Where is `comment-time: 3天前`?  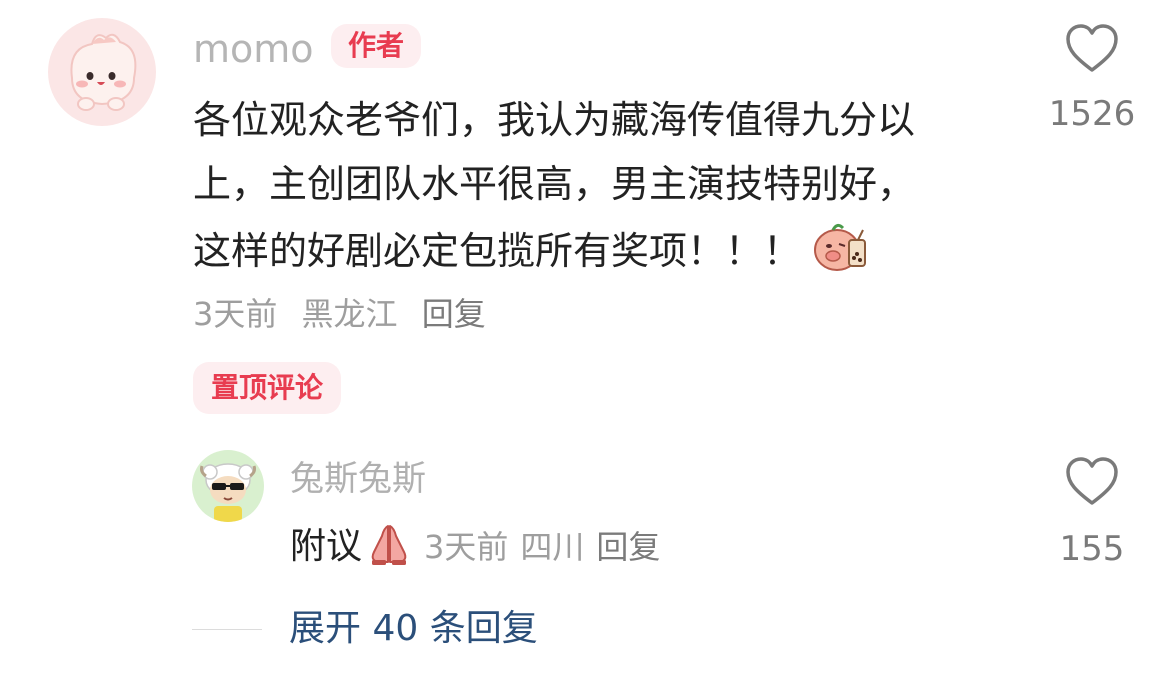 comment-time: 3天前 is located at coordinates (235, 314).